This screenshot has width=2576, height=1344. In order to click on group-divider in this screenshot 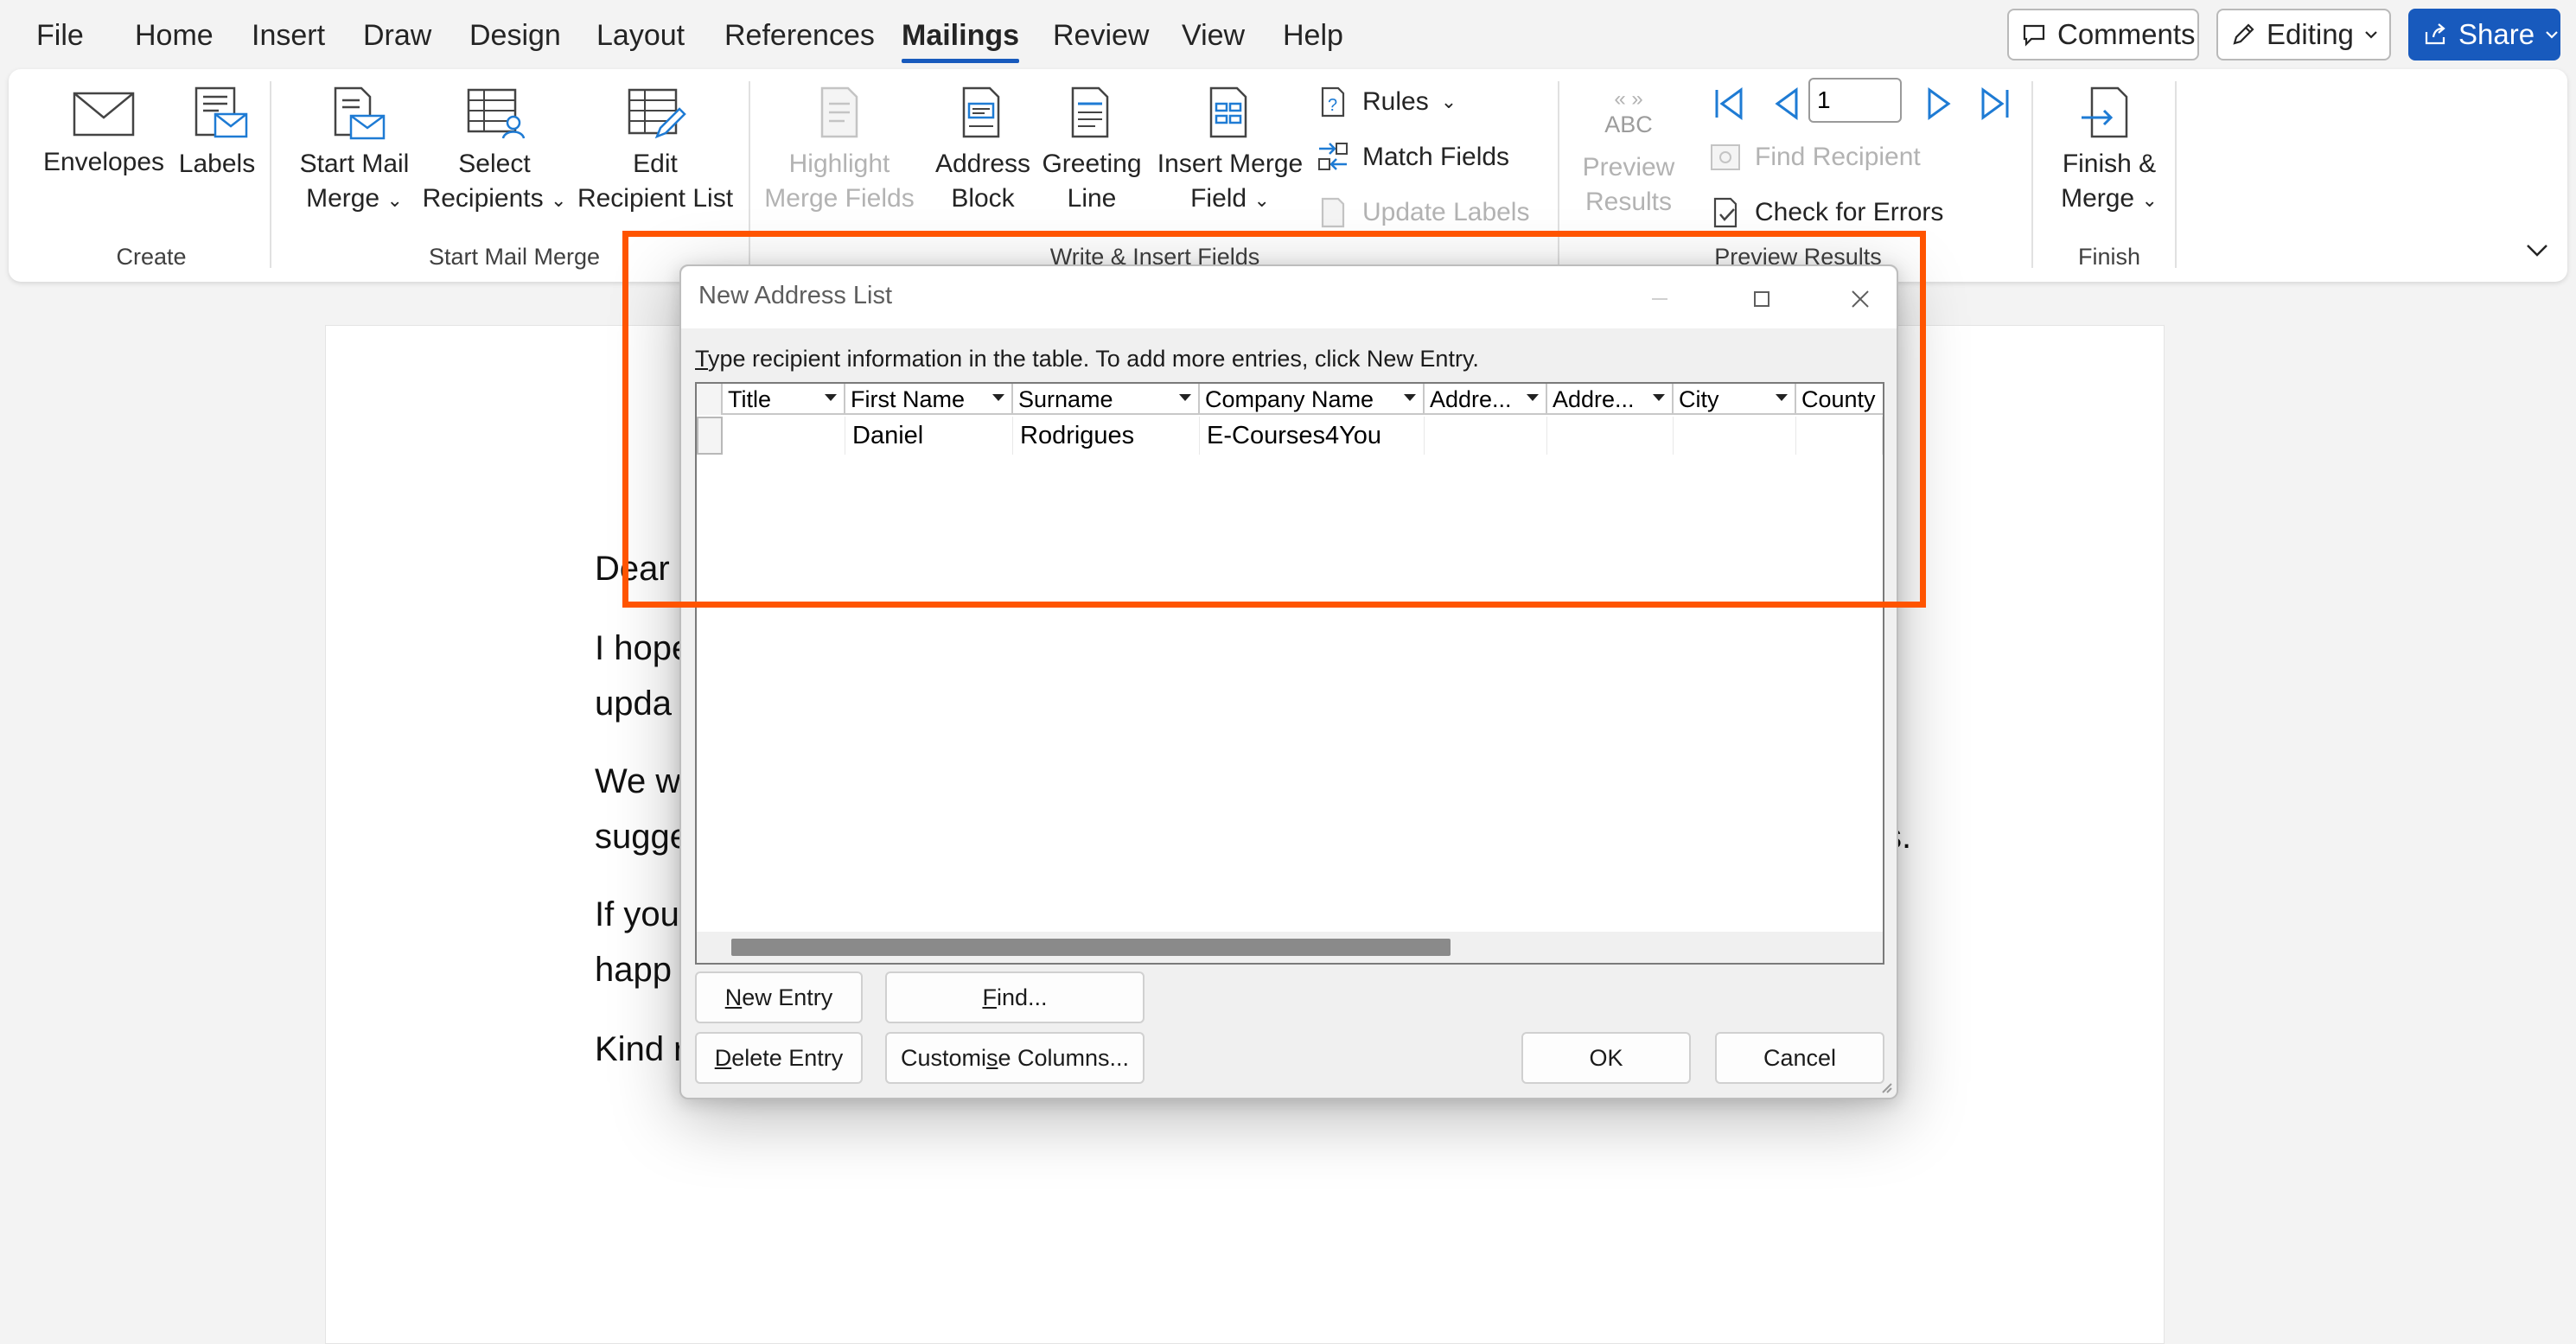, I will do `click(2176, 174)`.